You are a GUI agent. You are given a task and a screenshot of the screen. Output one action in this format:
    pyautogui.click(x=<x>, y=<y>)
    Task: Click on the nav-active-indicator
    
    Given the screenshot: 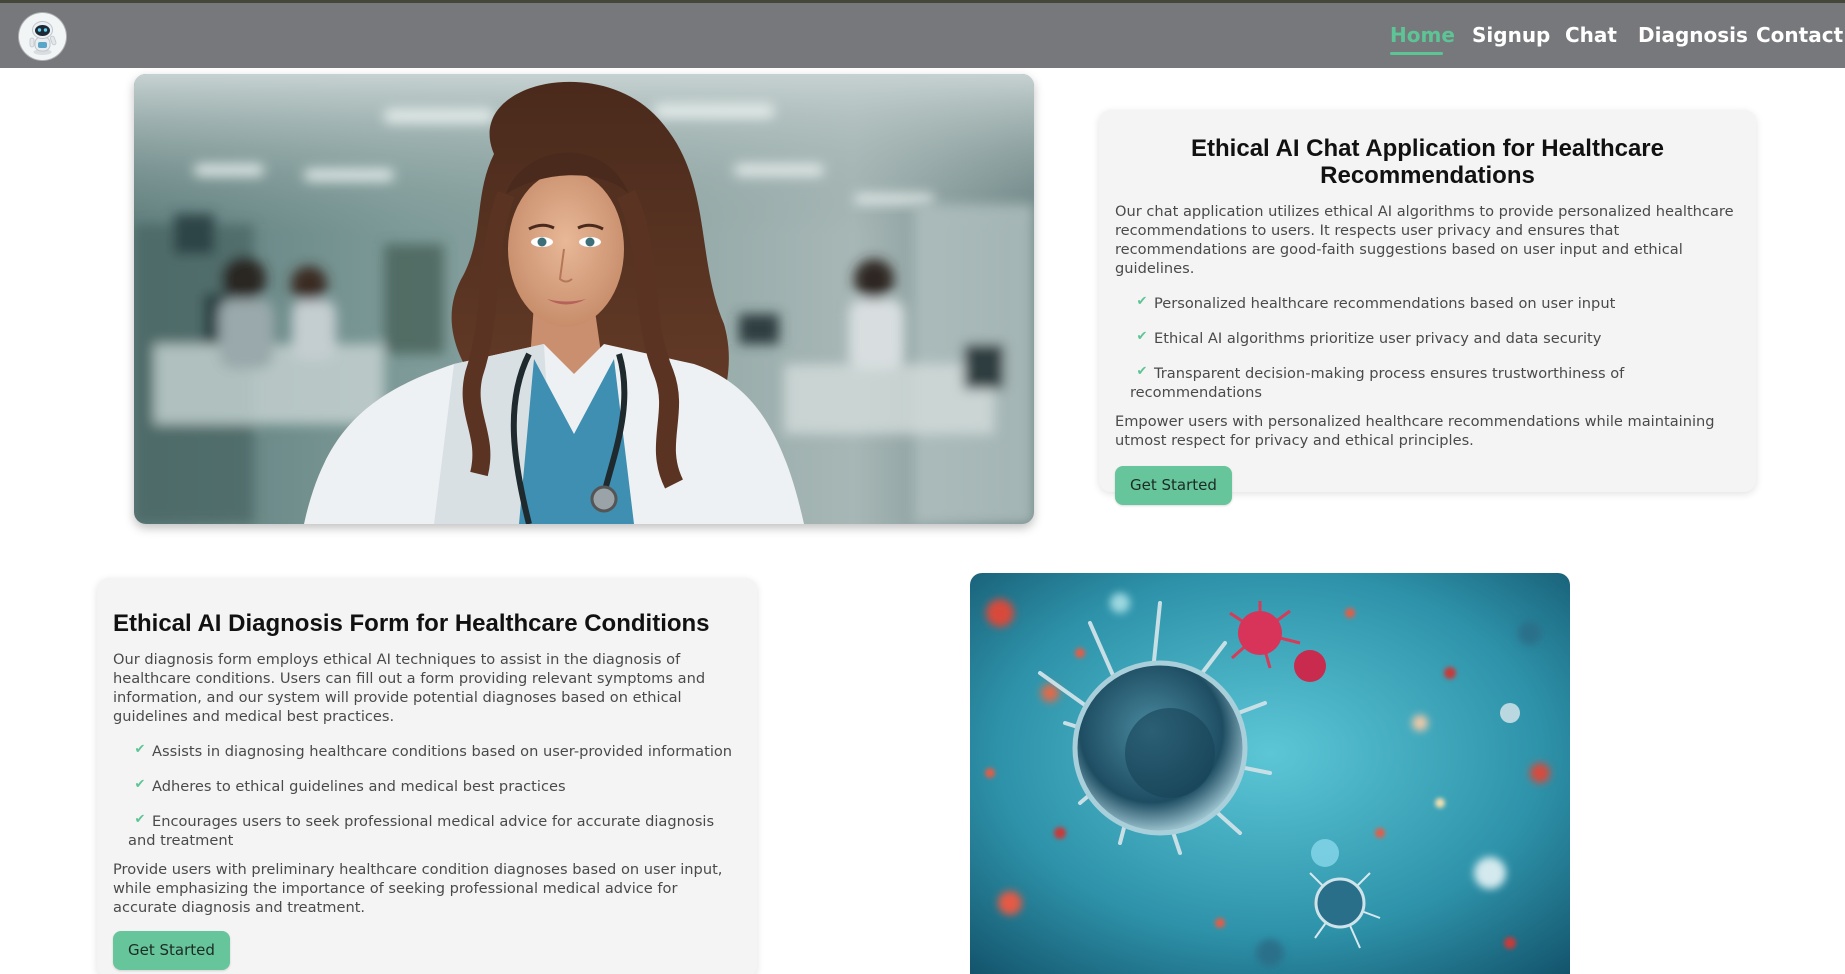 What is the action you would take?
    pyautogui.click(x=1416, y=53)
    